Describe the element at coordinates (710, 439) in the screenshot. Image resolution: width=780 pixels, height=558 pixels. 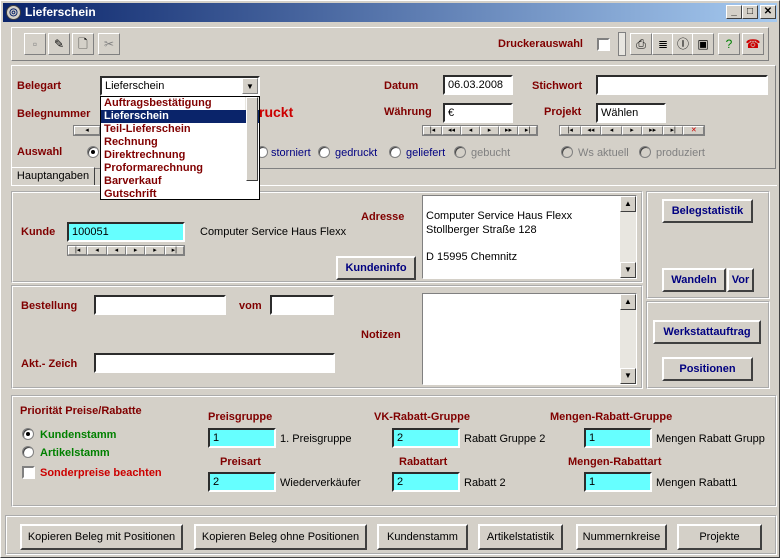
I see `mengenrabattgruppe-desc: Mengen Rabatt Grupp` at that location.